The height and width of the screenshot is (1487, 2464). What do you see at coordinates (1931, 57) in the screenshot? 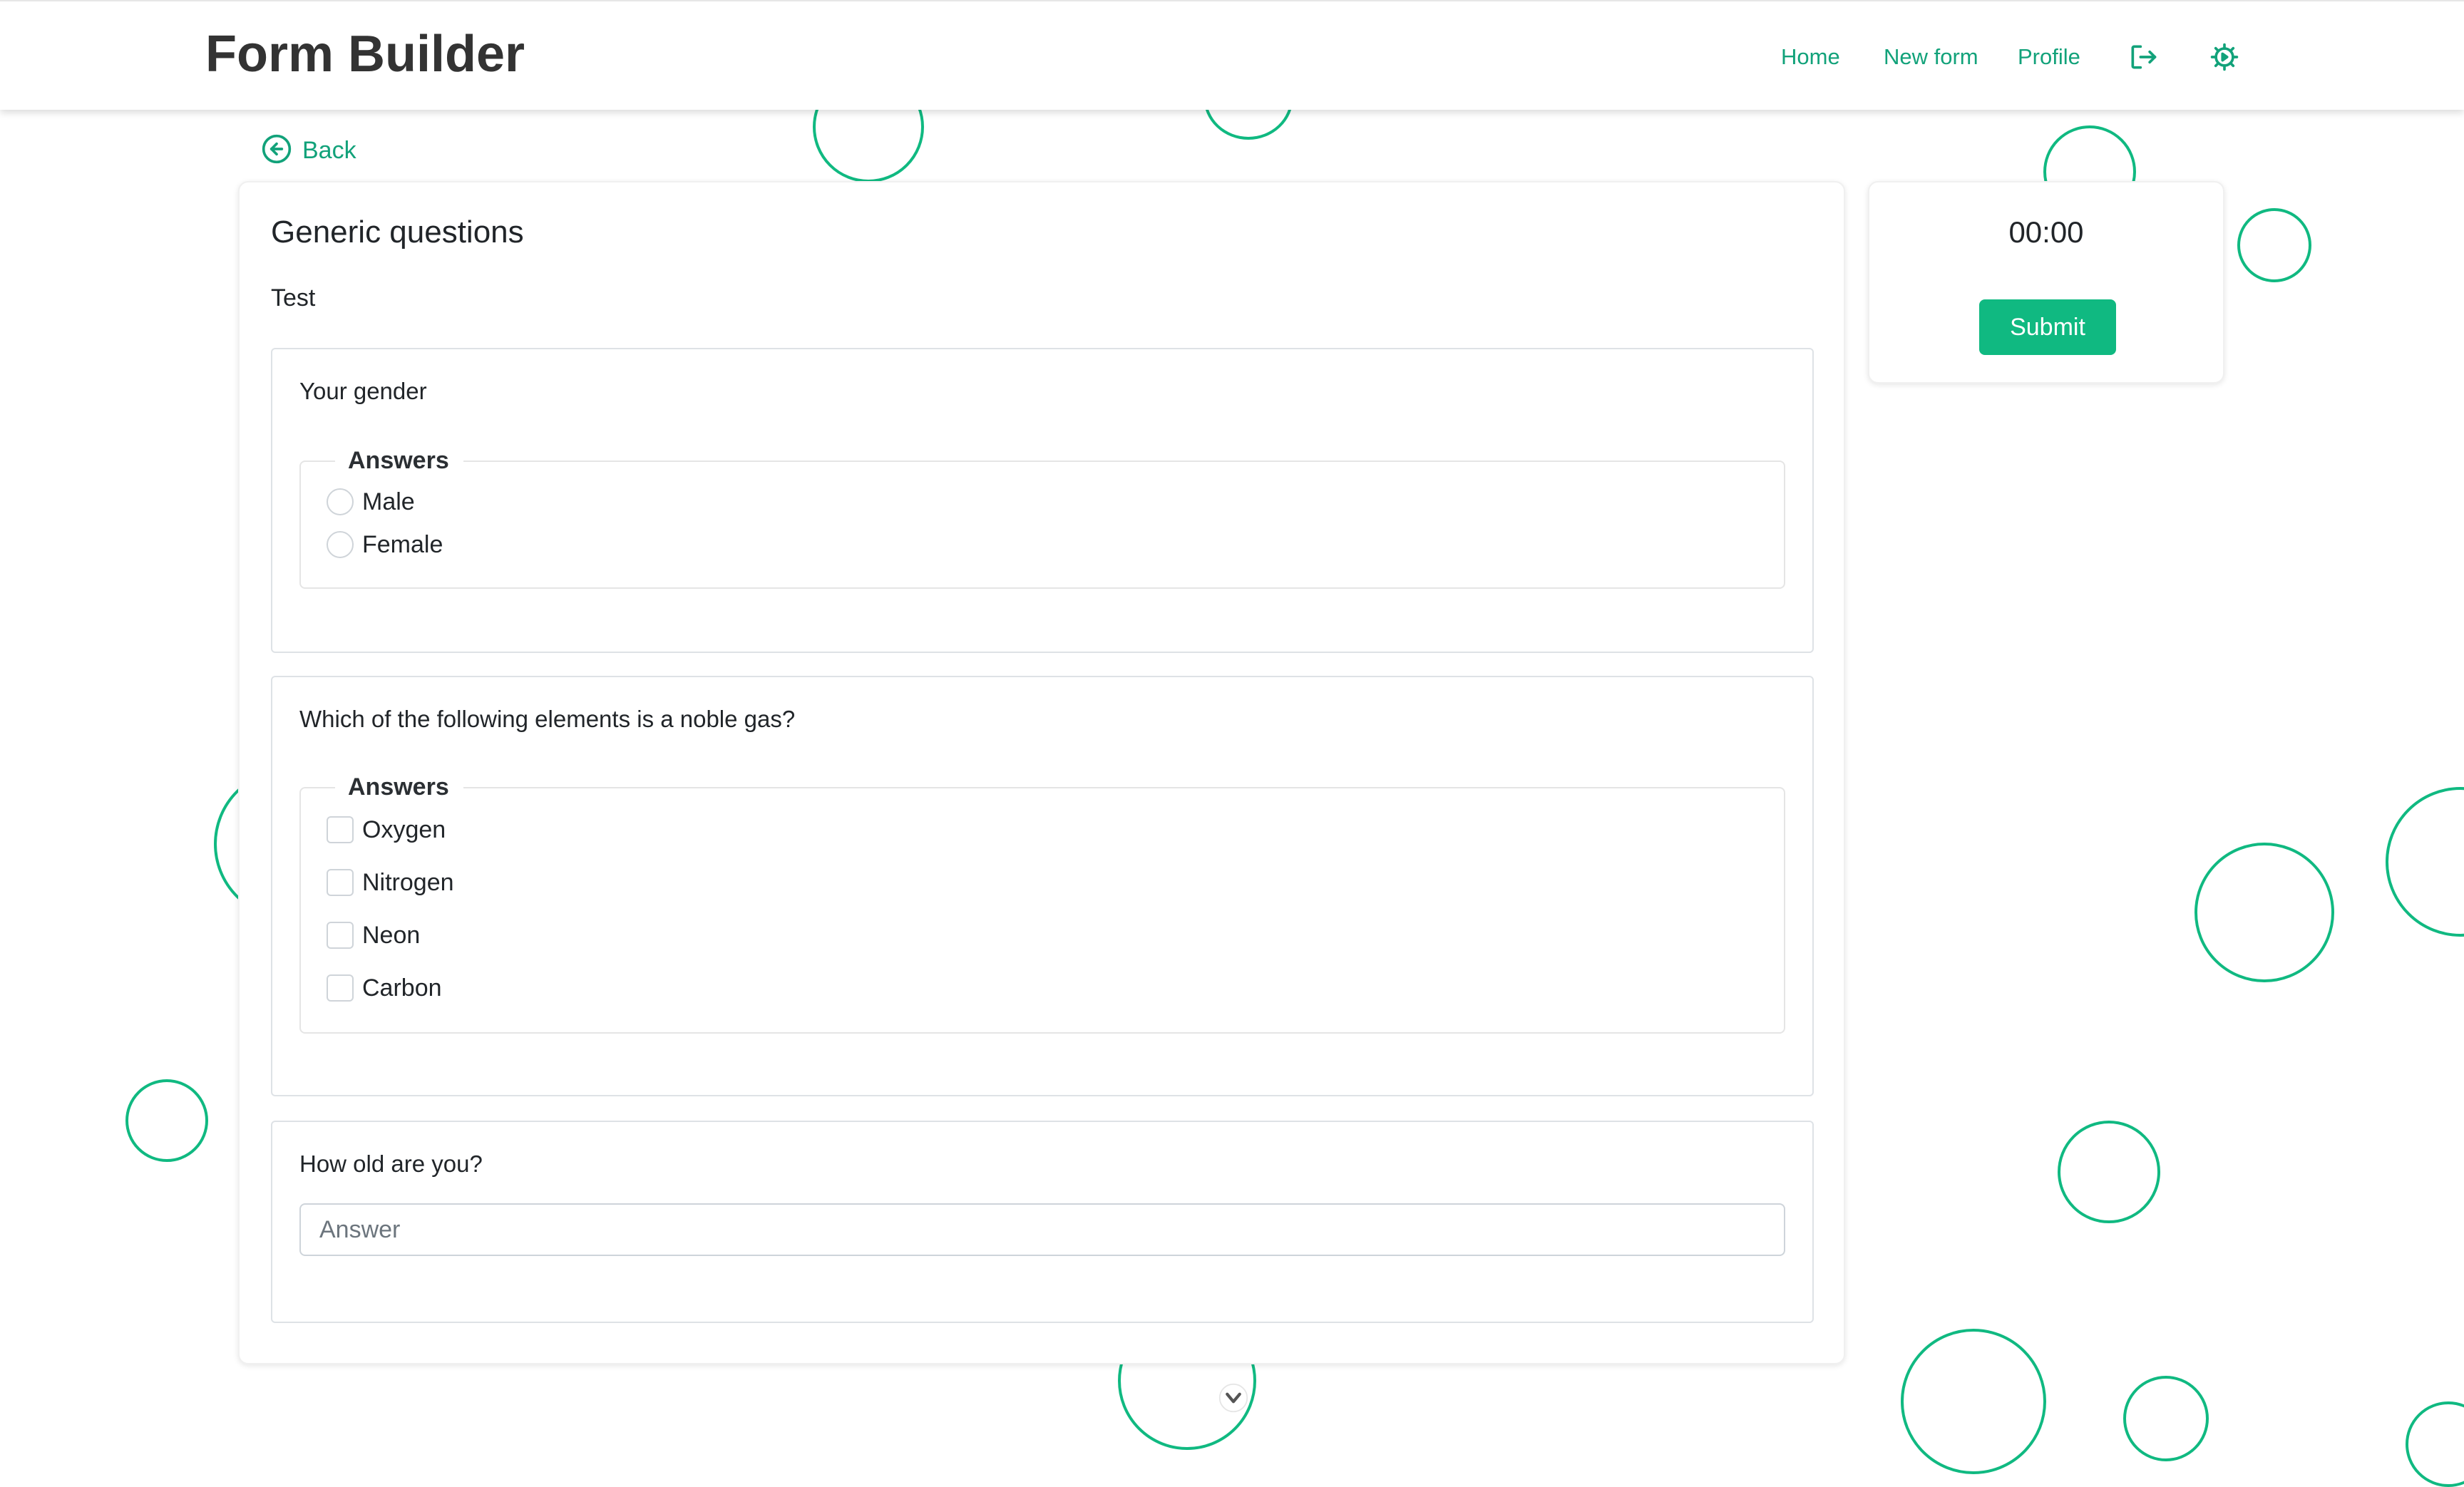
I see `nav-new-form-link: New form` at bounding box center [1931, 57].